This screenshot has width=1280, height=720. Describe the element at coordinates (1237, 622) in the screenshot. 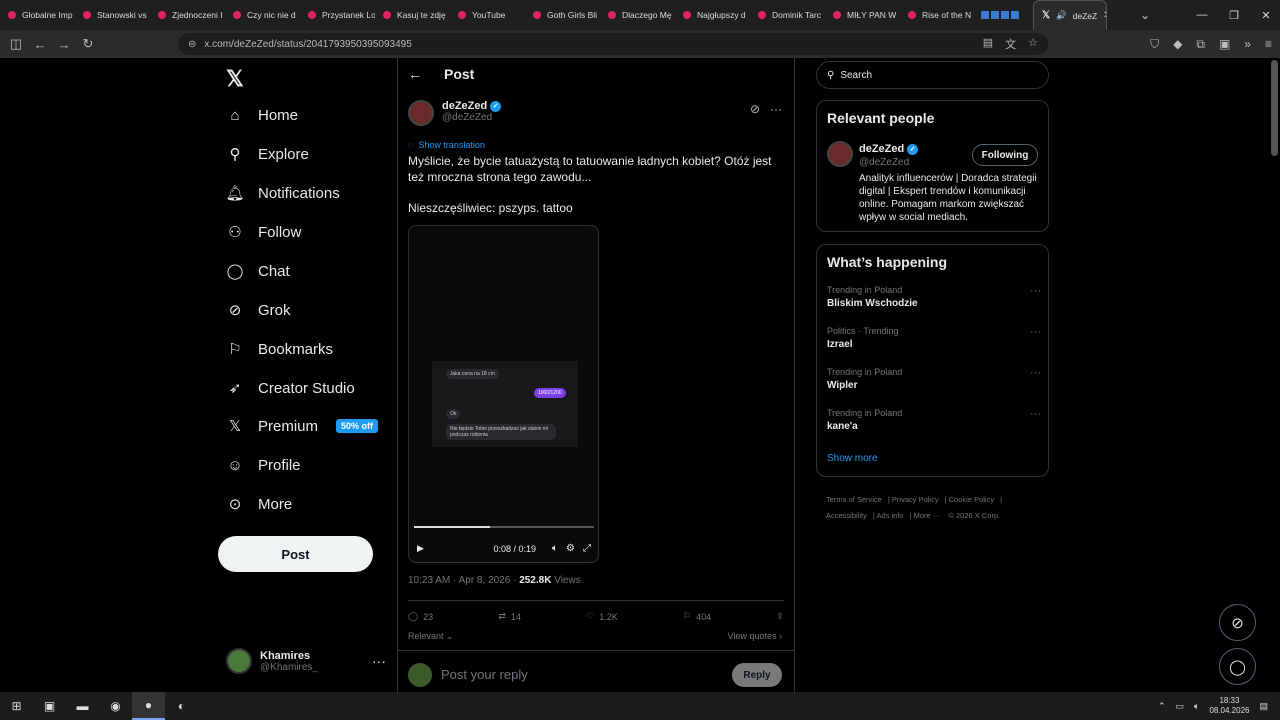

I see `grok-fab: ⊘` at that location.